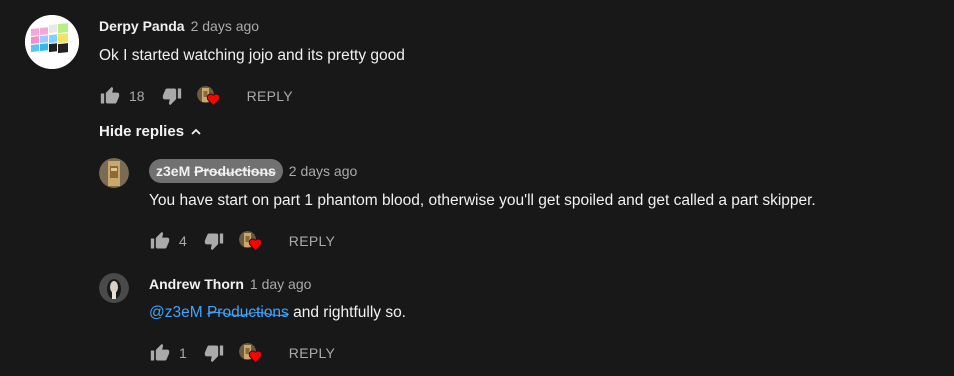  What do you see at coordinates (114, 173) in the screenshot?
I see `avatar-z3em-productions` at bounding box center [114, 173].